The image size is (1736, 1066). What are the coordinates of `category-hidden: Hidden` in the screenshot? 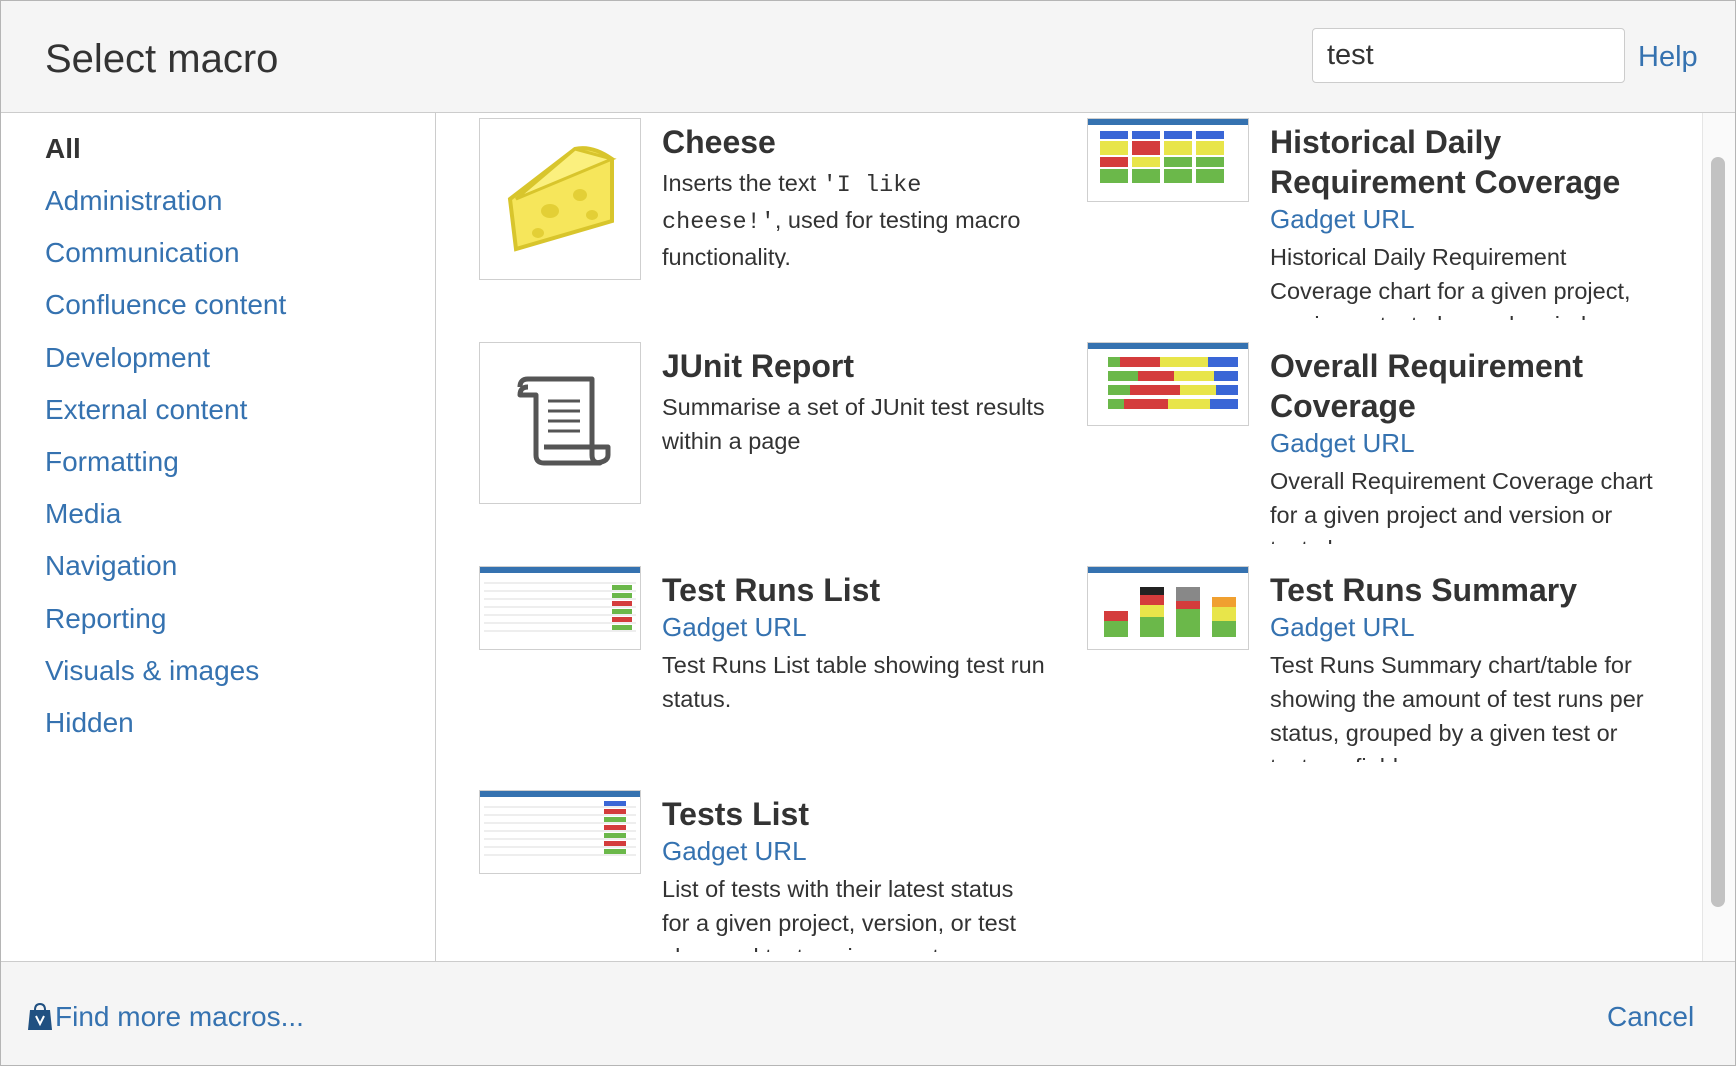 It's located at (89, 723).